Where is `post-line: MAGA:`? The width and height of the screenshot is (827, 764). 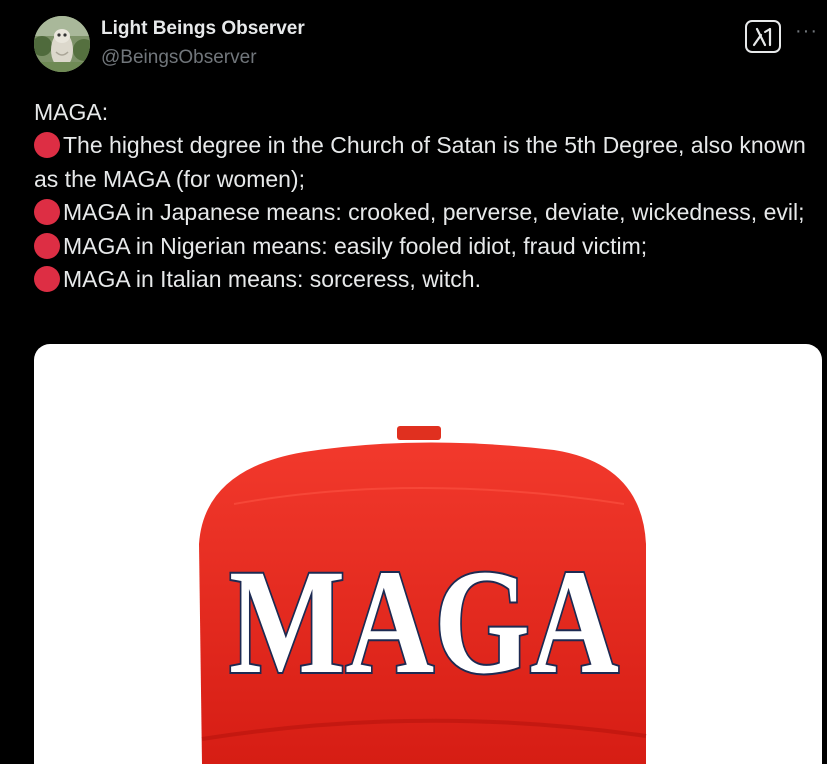 post-line: MAGA: is located at coordinates (71, 112).